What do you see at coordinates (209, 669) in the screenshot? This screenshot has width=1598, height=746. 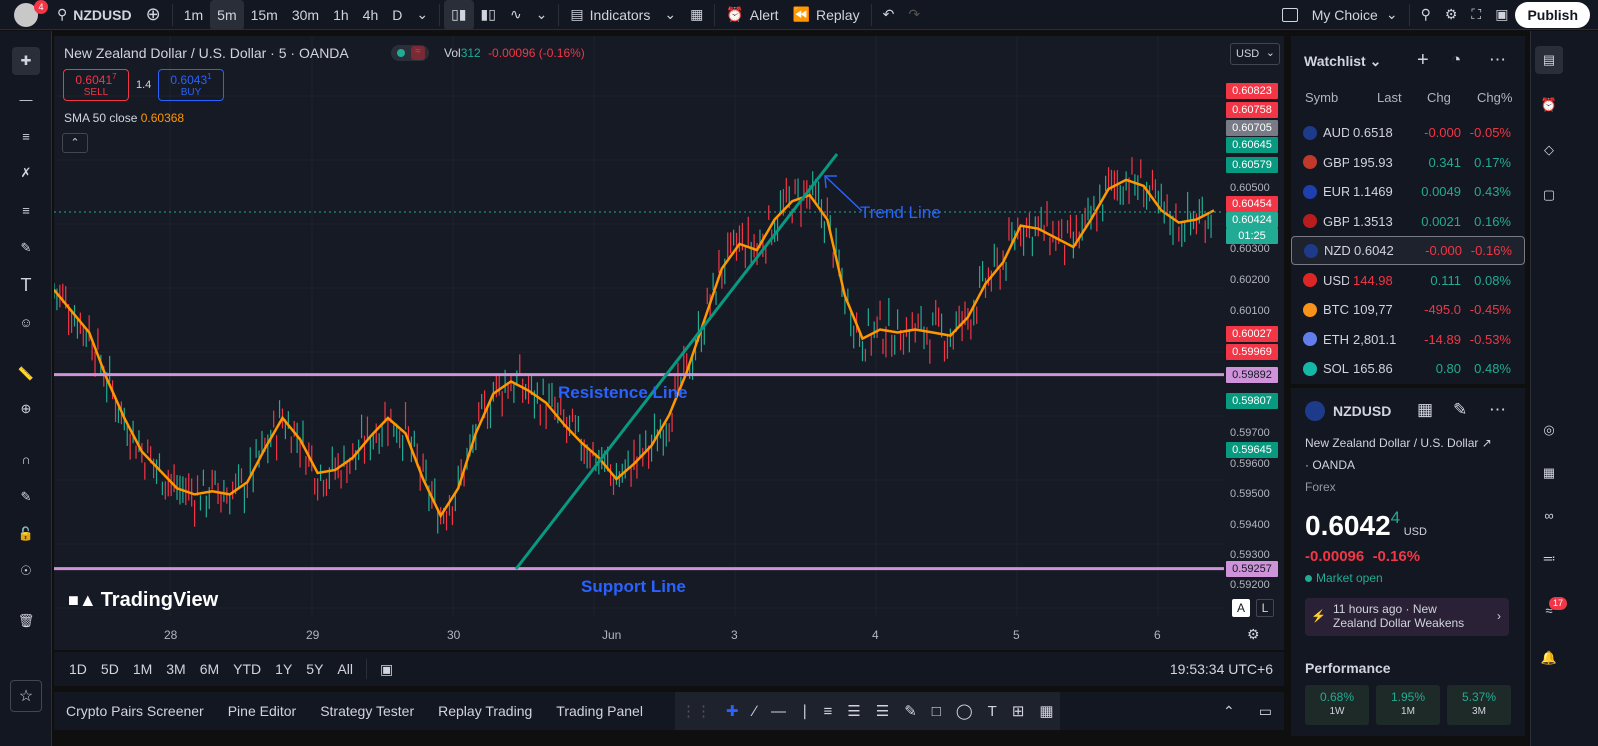 I see `range-6m: 6M` at bounding box center [209, 669].